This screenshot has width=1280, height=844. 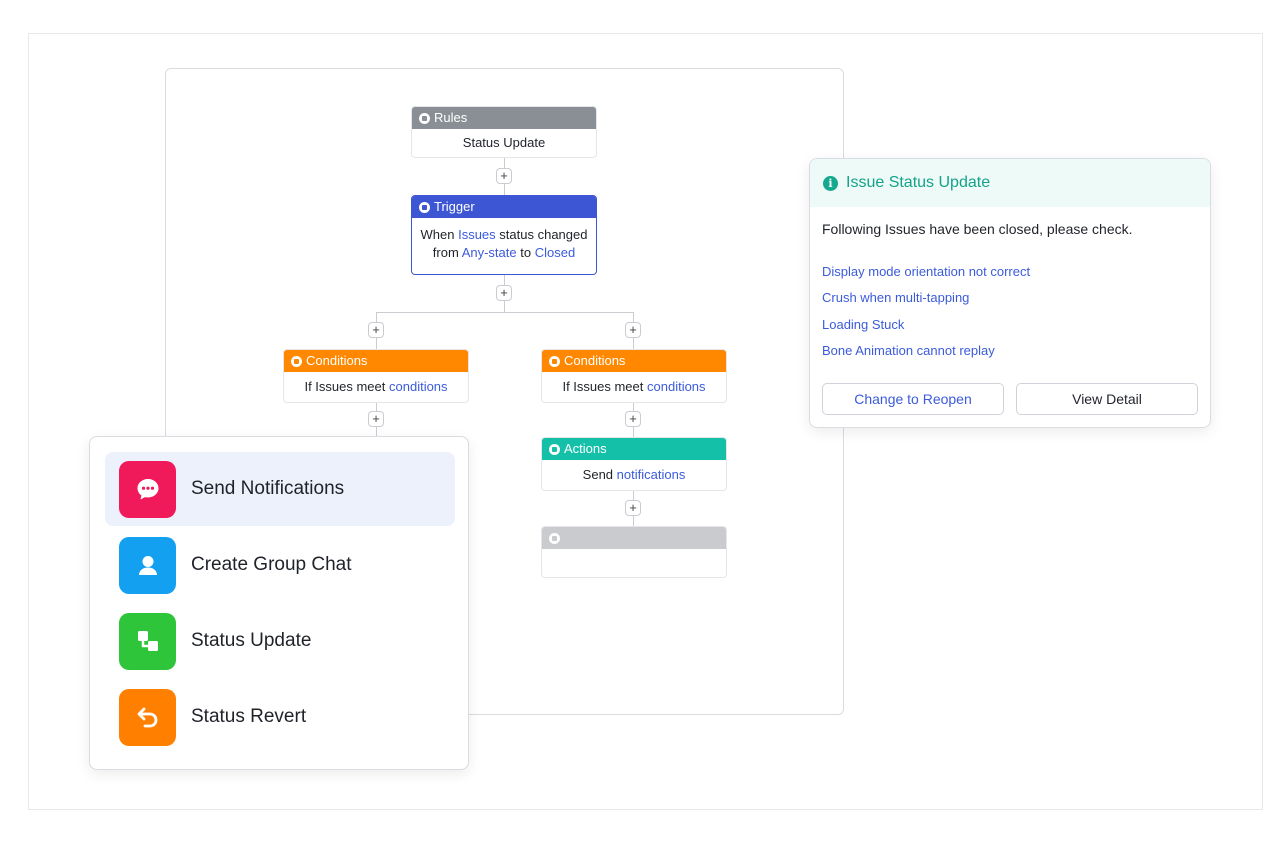 I want to click on trigger-text: status changed, so click(x=543, y=234).